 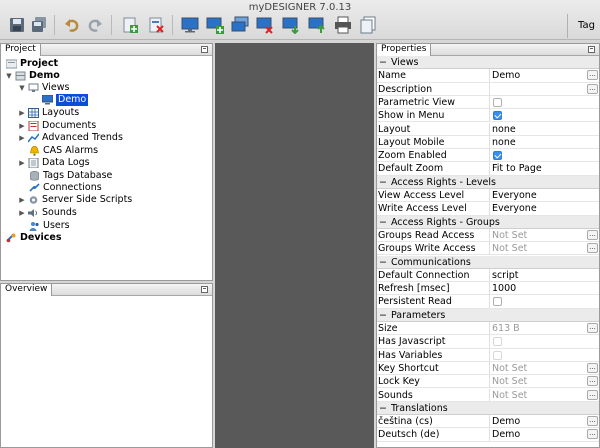 What do you see at coordinates (488, 275) in the screenshot?
I see `property-row: Default Connection script` at bounding box center [488, 275].